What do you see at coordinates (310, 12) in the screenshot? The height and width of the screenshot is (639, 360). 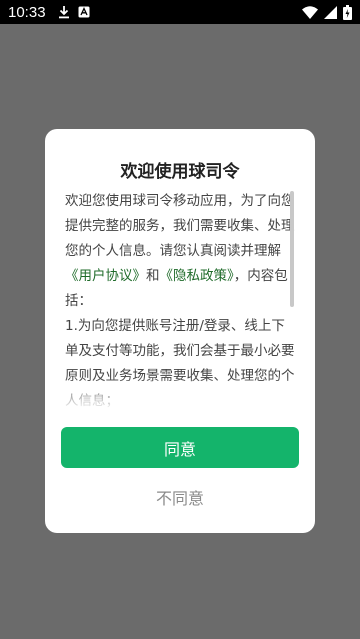 I see `wifi-icon` at bounding box center [310, 12].